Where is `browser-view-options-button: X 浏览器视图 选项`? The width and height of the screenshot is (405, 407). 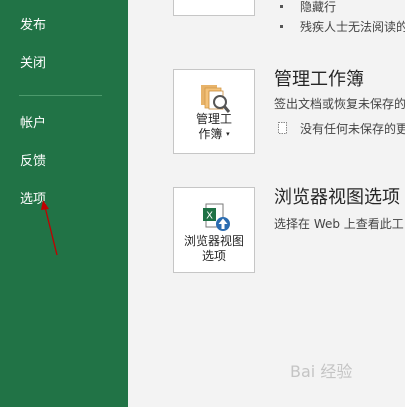
browser-view-options-button: X 浏览器视图 选项 is located at coordinates (214, 230).